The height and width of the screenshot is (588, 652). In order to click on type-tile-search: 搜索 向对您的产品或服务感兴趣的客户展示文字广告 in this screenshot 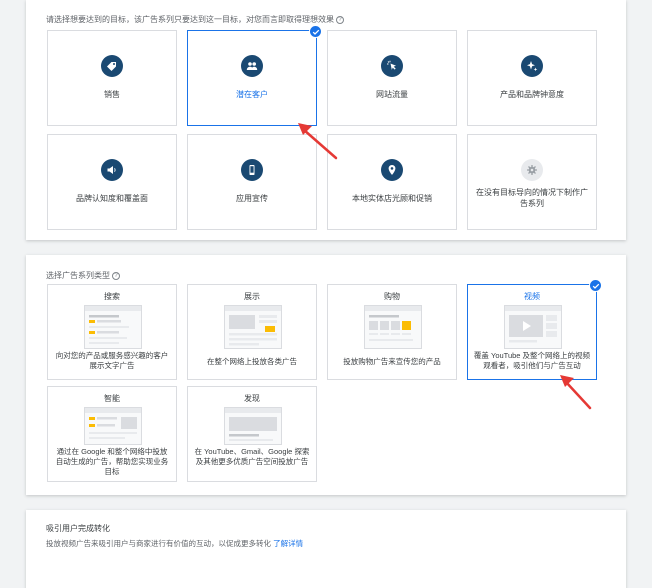, I will do `click(112, 332)`.